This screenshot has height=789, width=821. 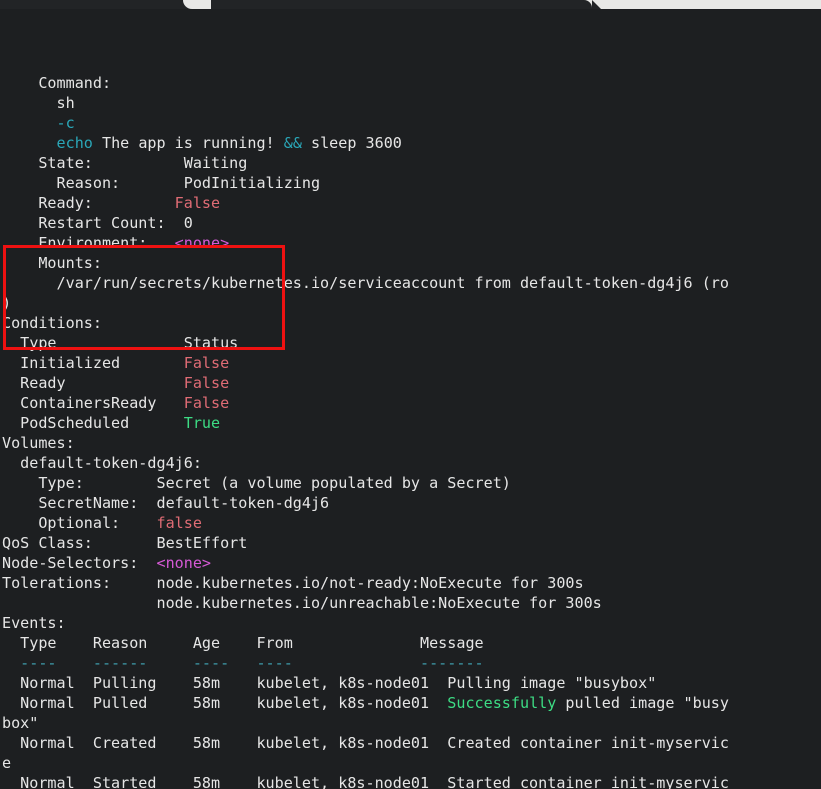 I want to click on terminal-text: box", so click(x=20, y=723).